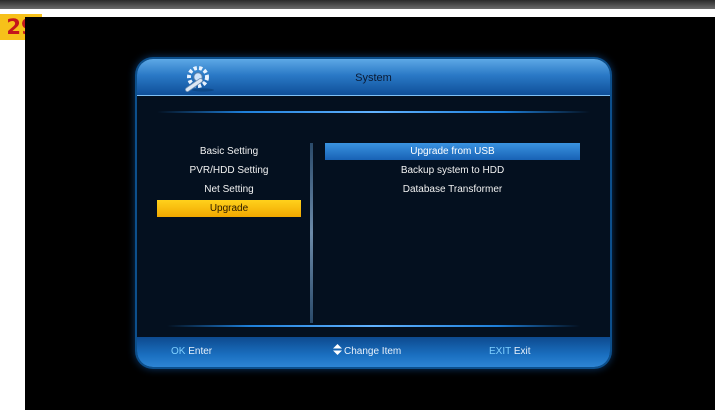  I want to click on bottom-glow-line, so click(373, 326).